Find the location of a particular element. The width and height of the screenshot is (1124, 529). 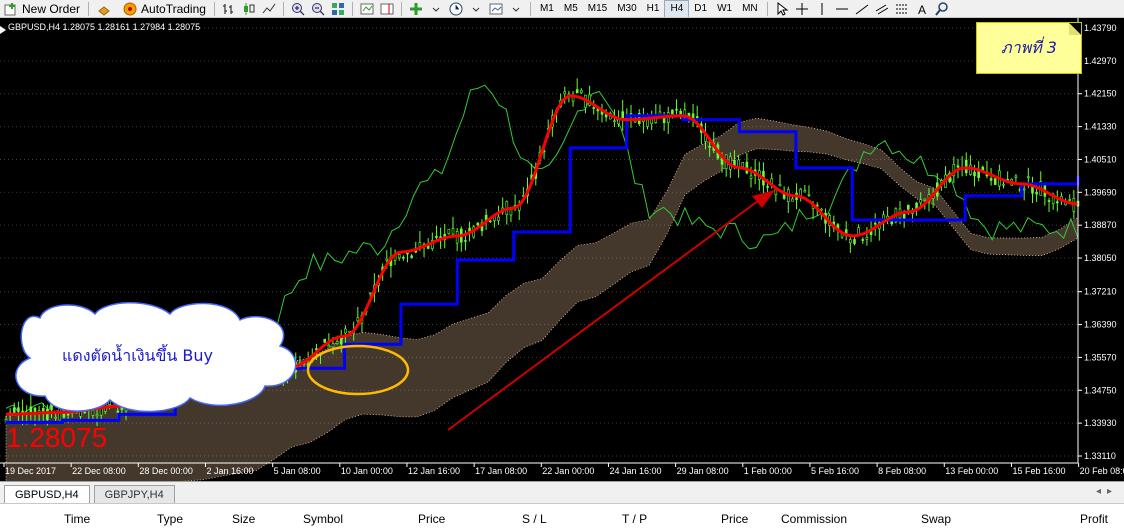

timeframe-mn: MN is located at coordinates (750, 8).